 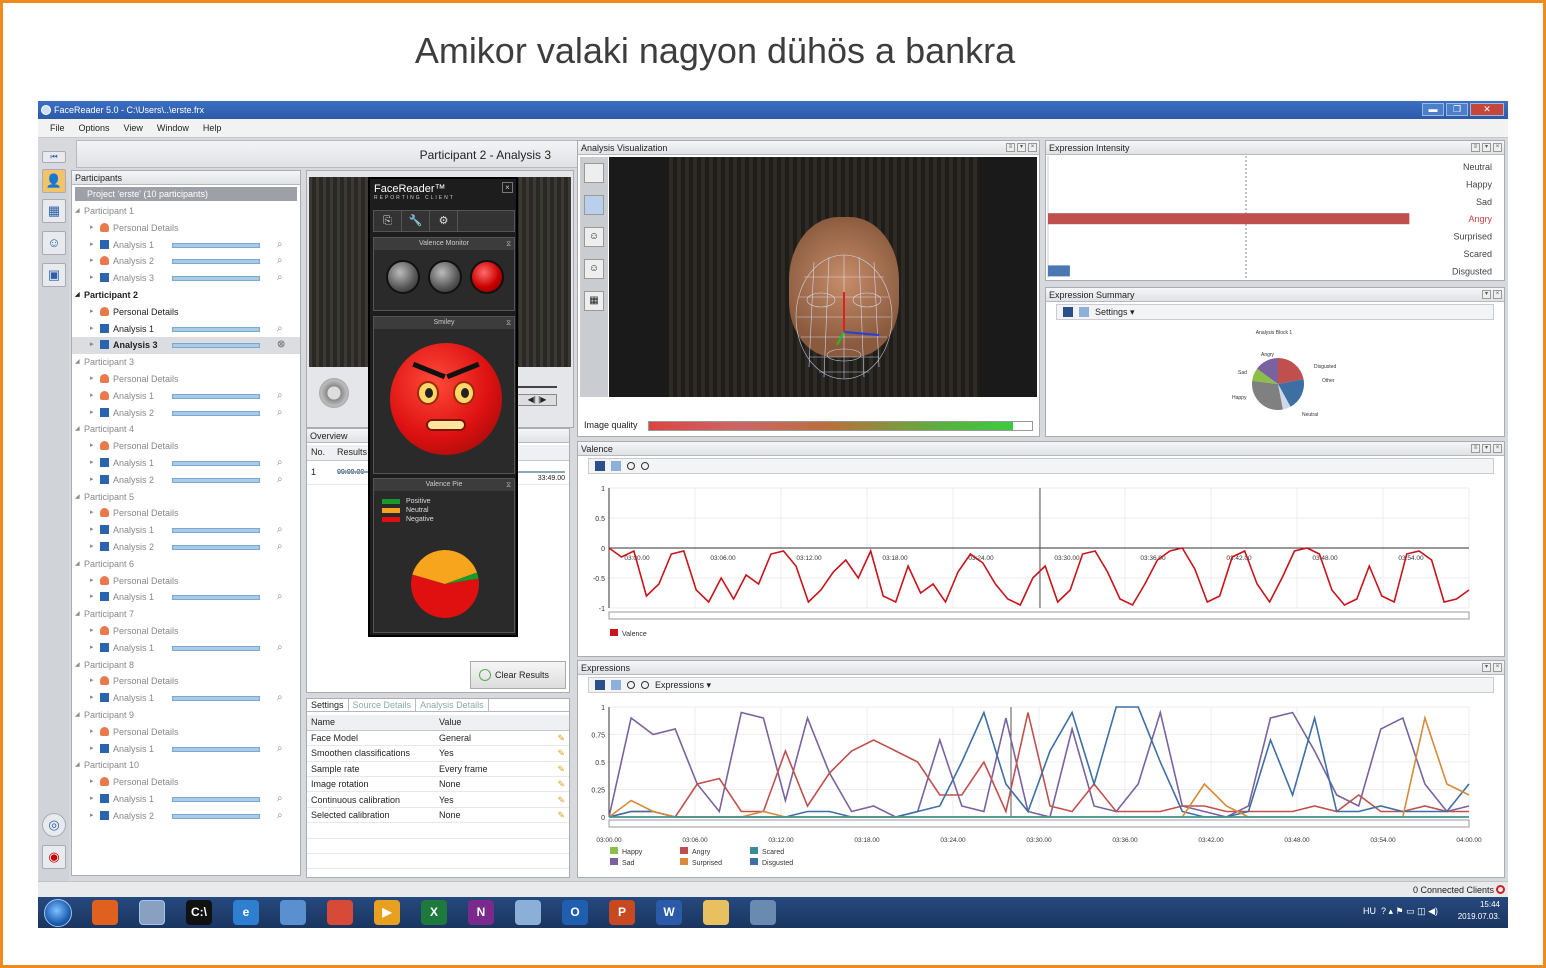 I want to click on smiley-view-icon: ☺, so click(x=594, y=269).